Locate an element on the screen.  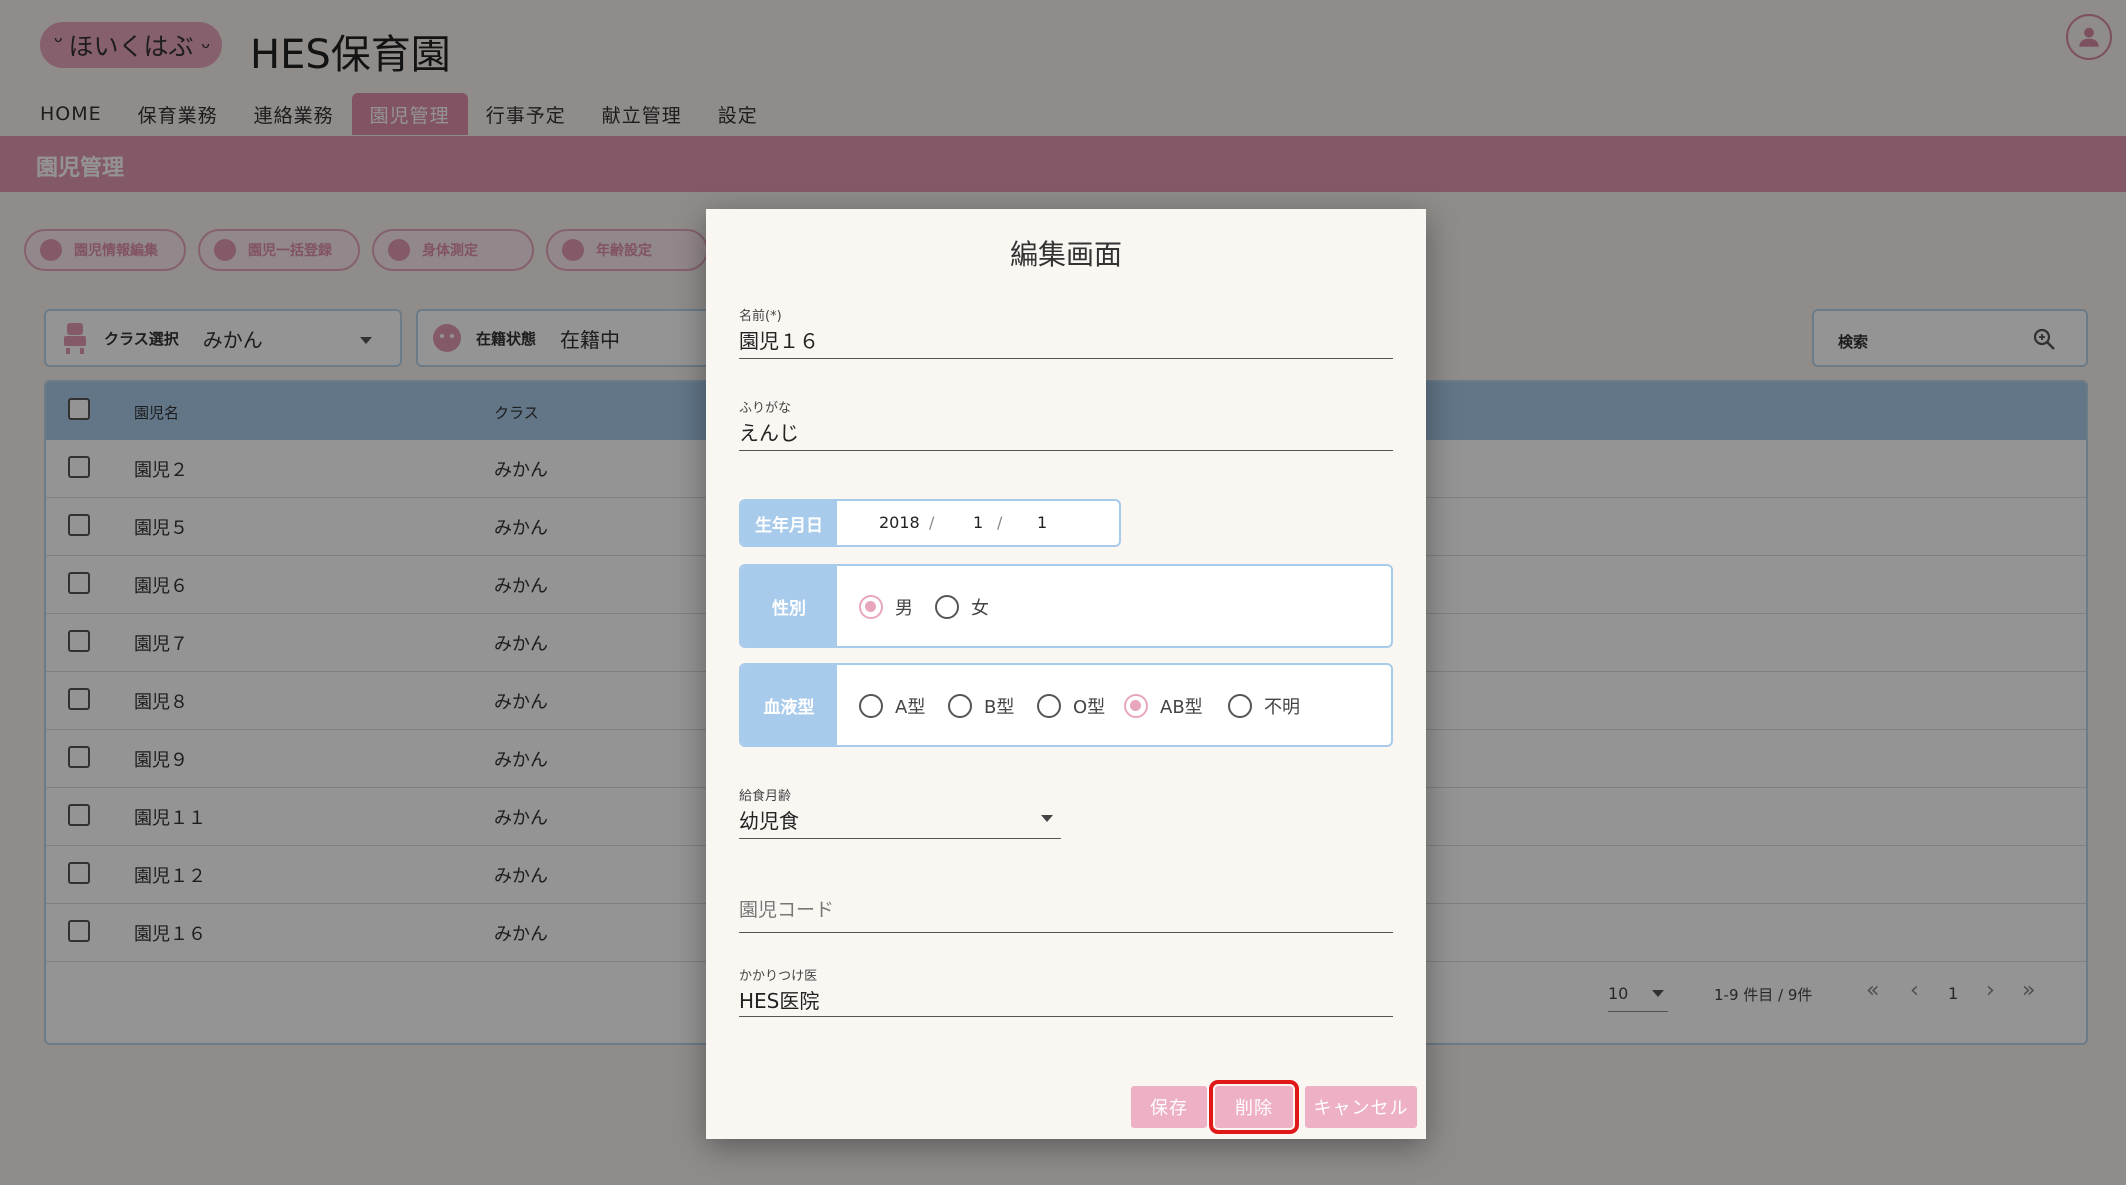
chevron-down-icon is located at coordinates (1047, 818).